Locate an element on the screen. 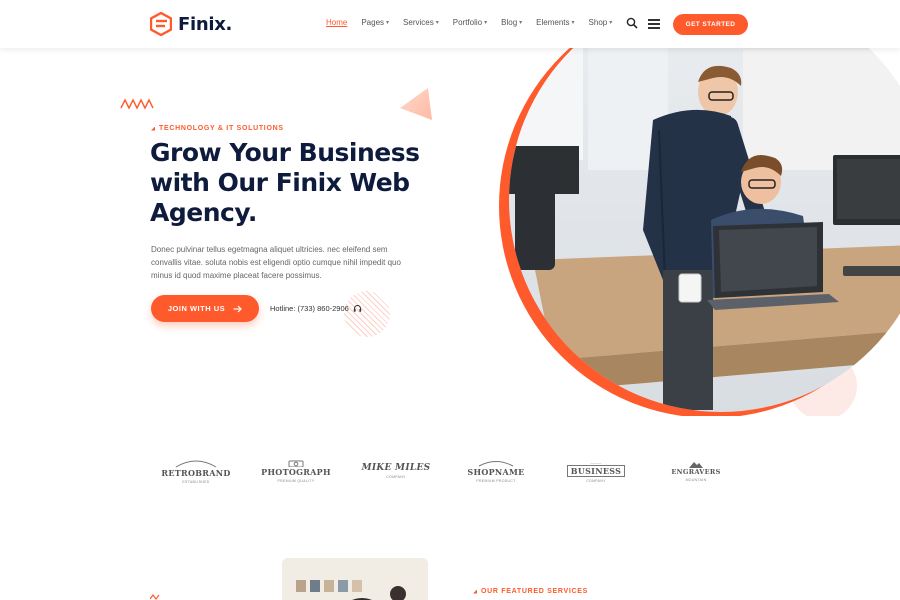 The width and height of the screenshot is (900, 600). nav-item-elements: Elements ▾ is located at coordinates (555, 22).